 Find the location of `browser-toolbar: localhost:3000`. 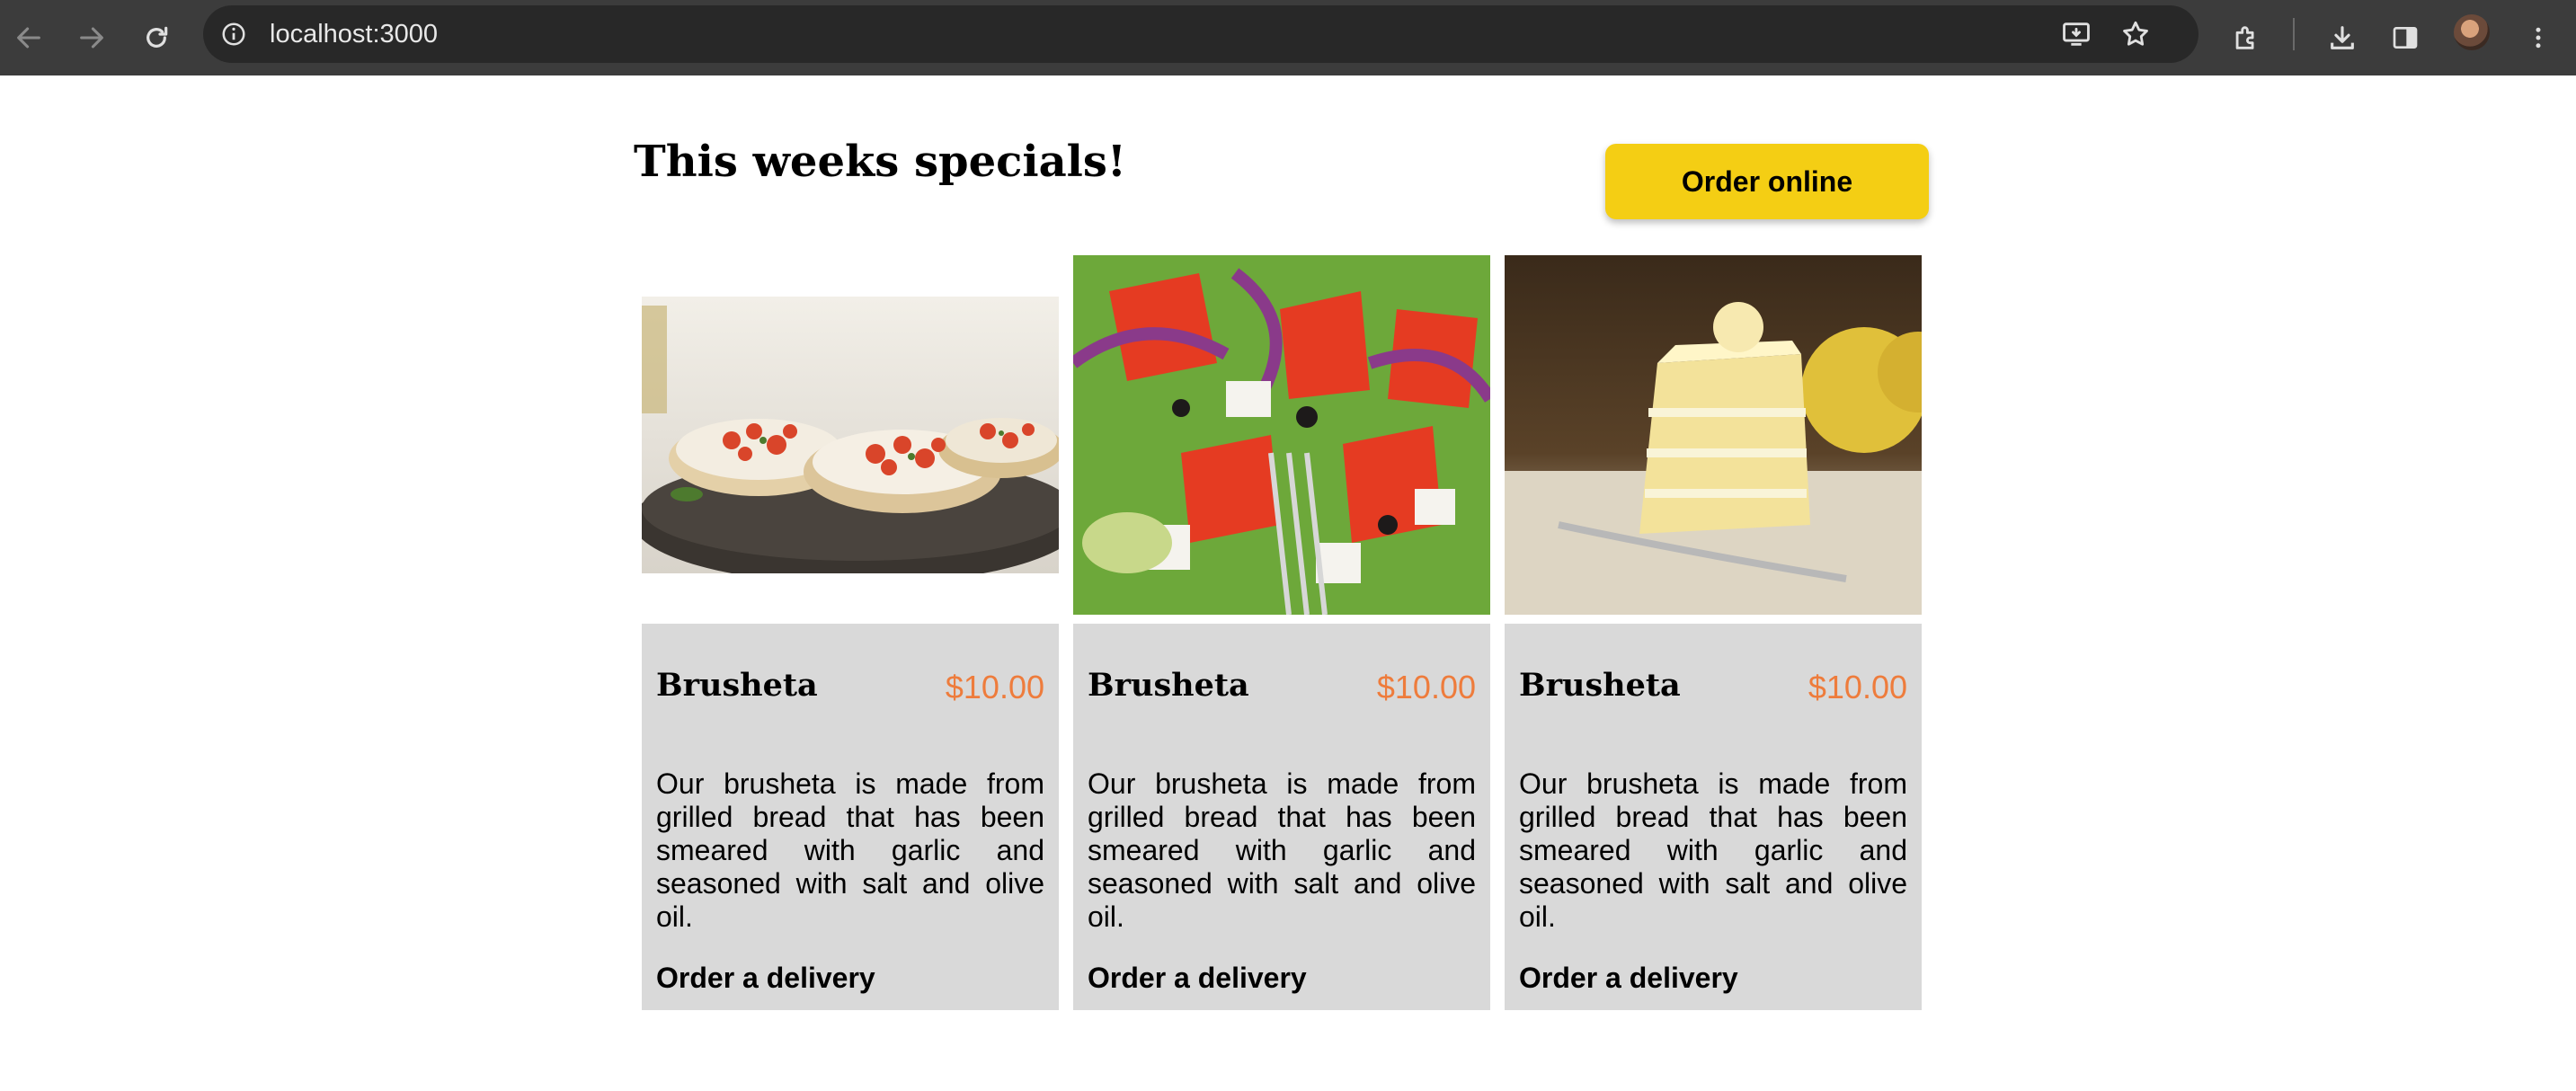

browser-toolbar: localhost:3000 is located at coordinates (1288, 37).